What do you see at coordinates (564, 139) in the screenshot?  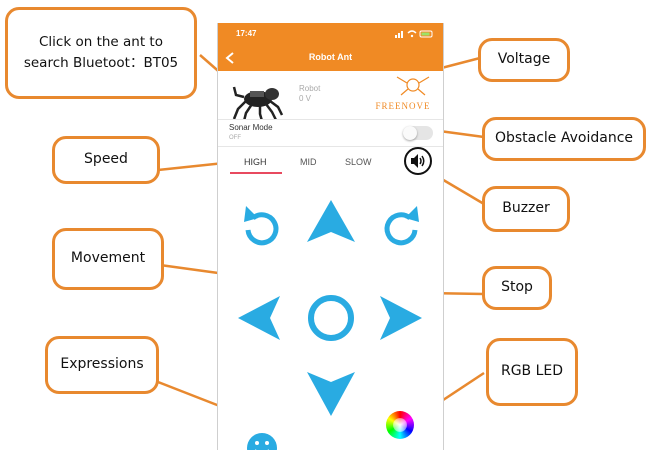 I see `callout-obstacle-avoidance: Obstacle Avoidance` at bounding box center [564, 139].